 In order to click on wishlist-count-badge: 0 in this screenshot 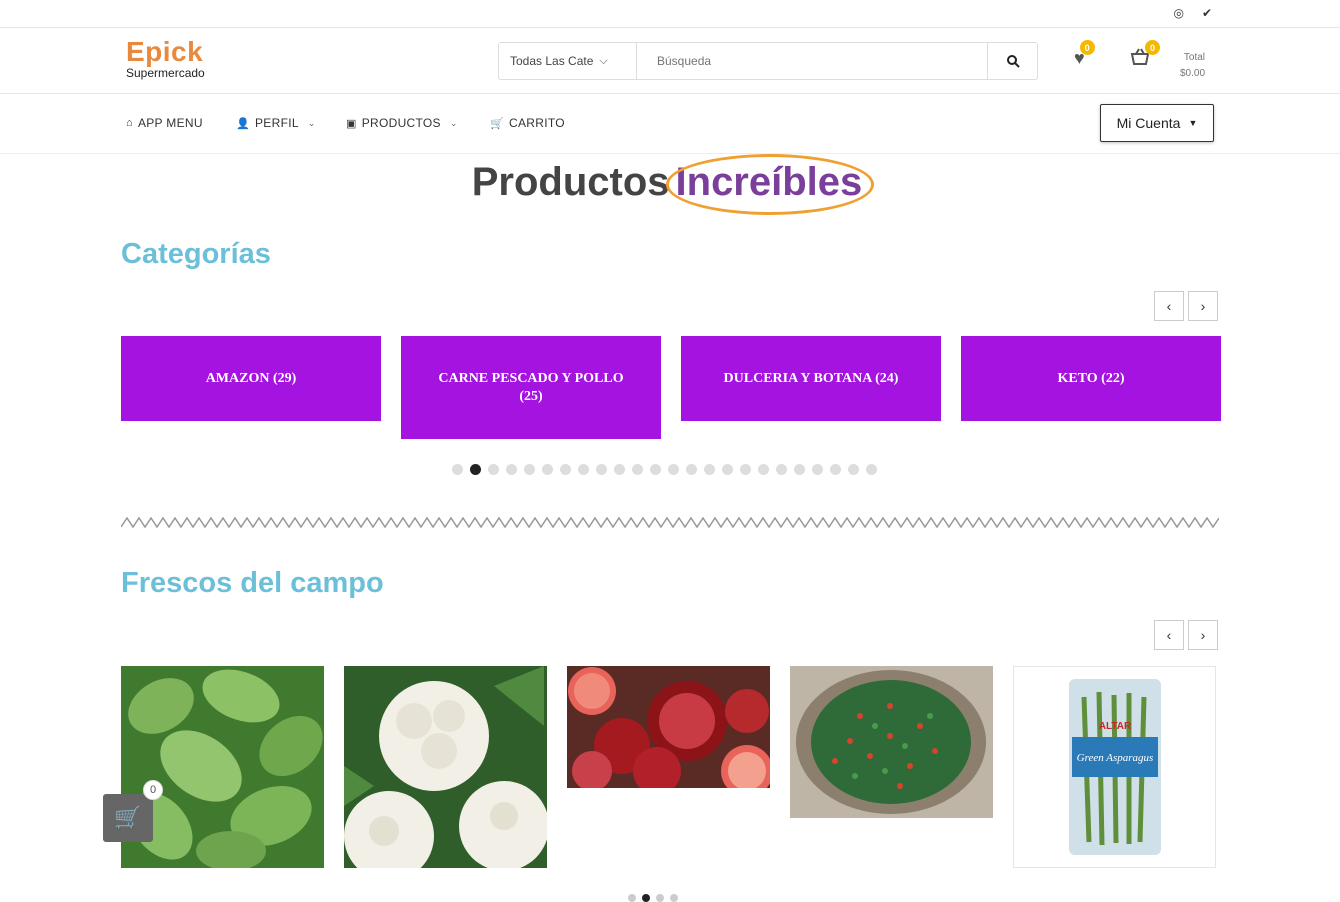, I will do `click(1087, 47)`.